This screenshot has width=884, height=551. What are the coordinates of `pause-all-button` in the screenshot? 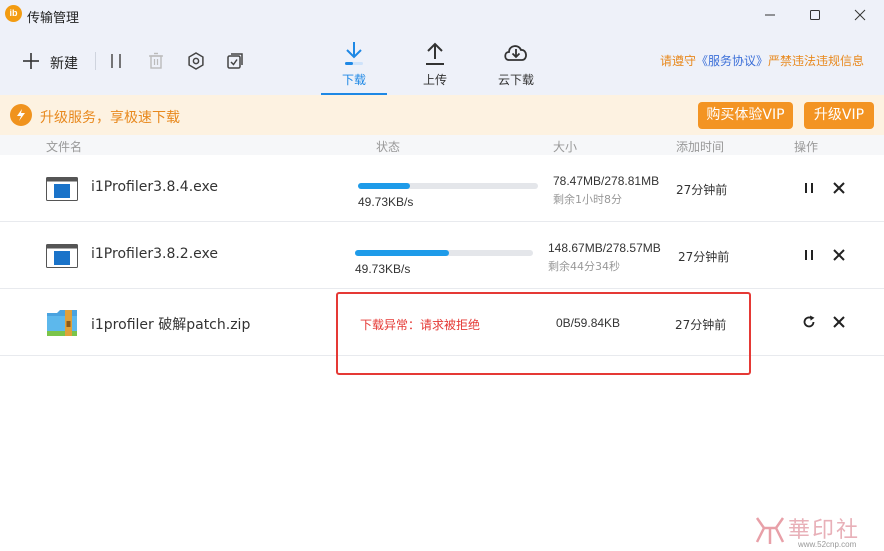 It's located at (116, 61).